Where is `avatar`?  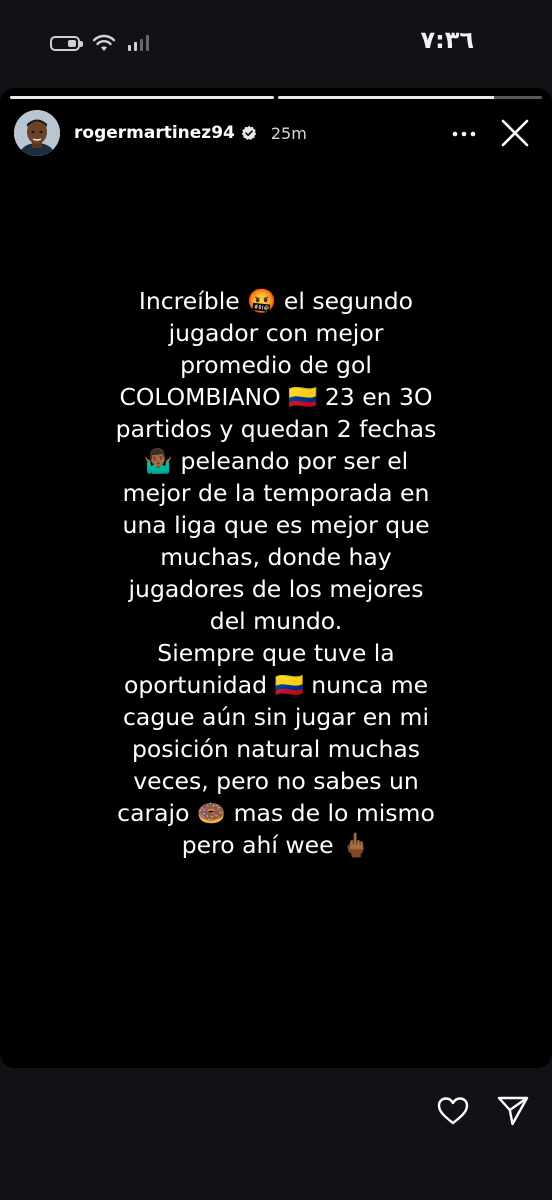 avatar is located at coordinates (37, 133).